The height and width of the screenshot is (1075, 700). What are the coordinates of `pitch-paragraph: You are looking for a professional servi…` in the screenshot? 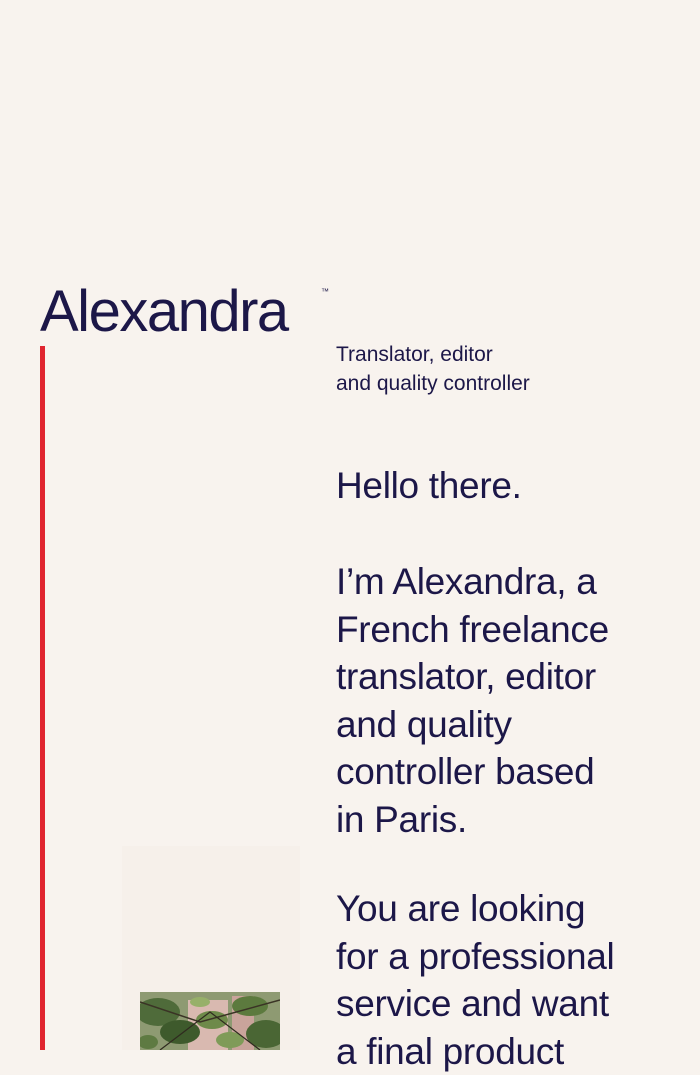 It's located at (506, 980).